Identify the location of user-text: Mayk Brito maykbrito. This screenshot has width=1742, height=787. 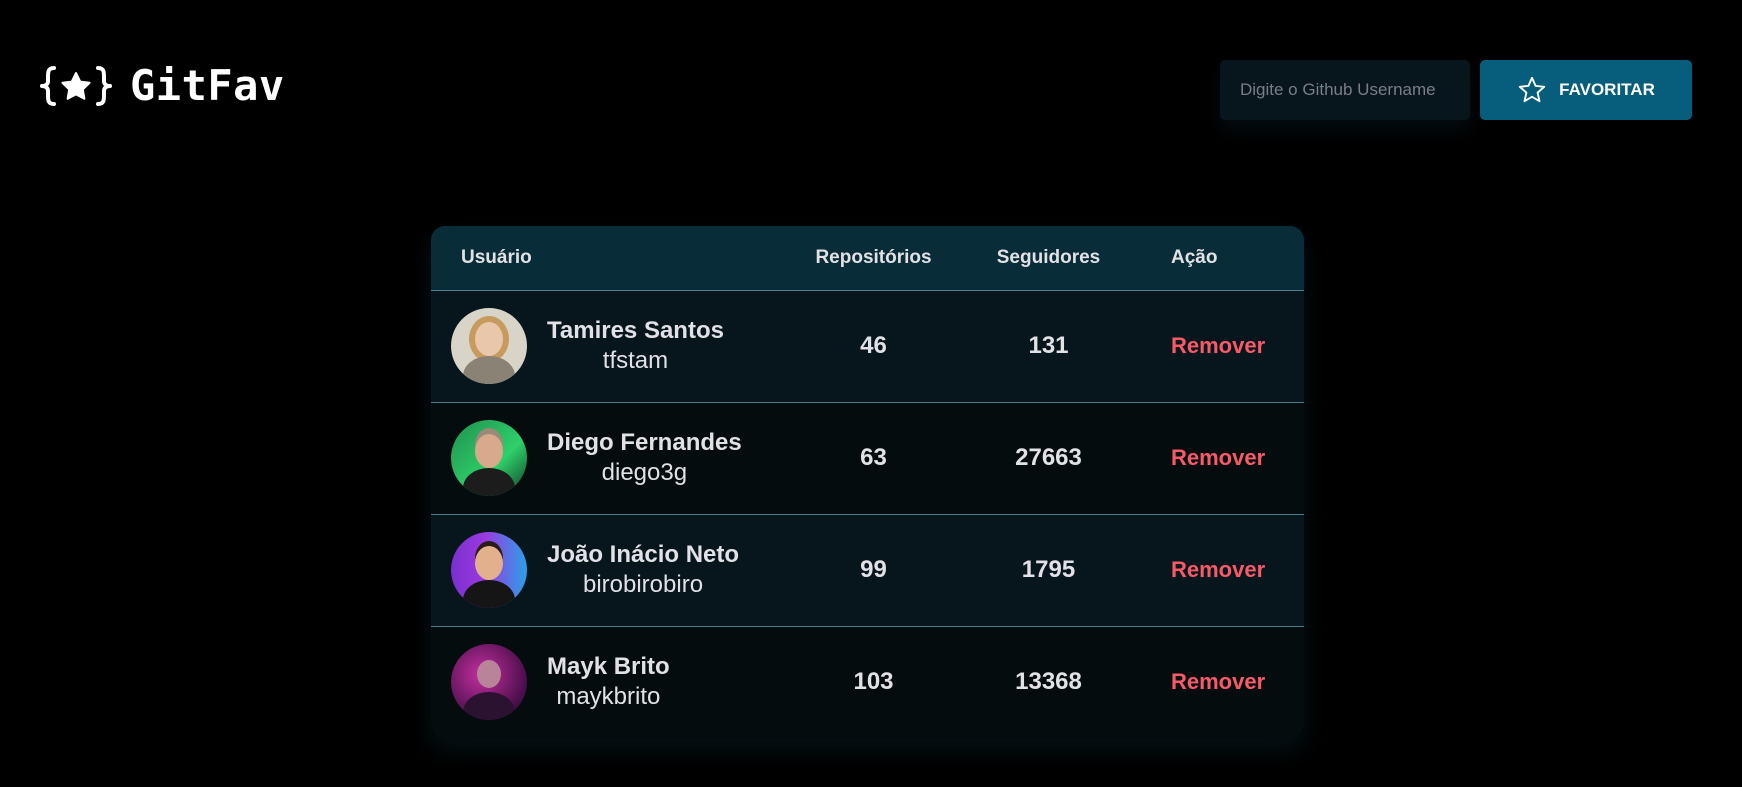
(608, 682).